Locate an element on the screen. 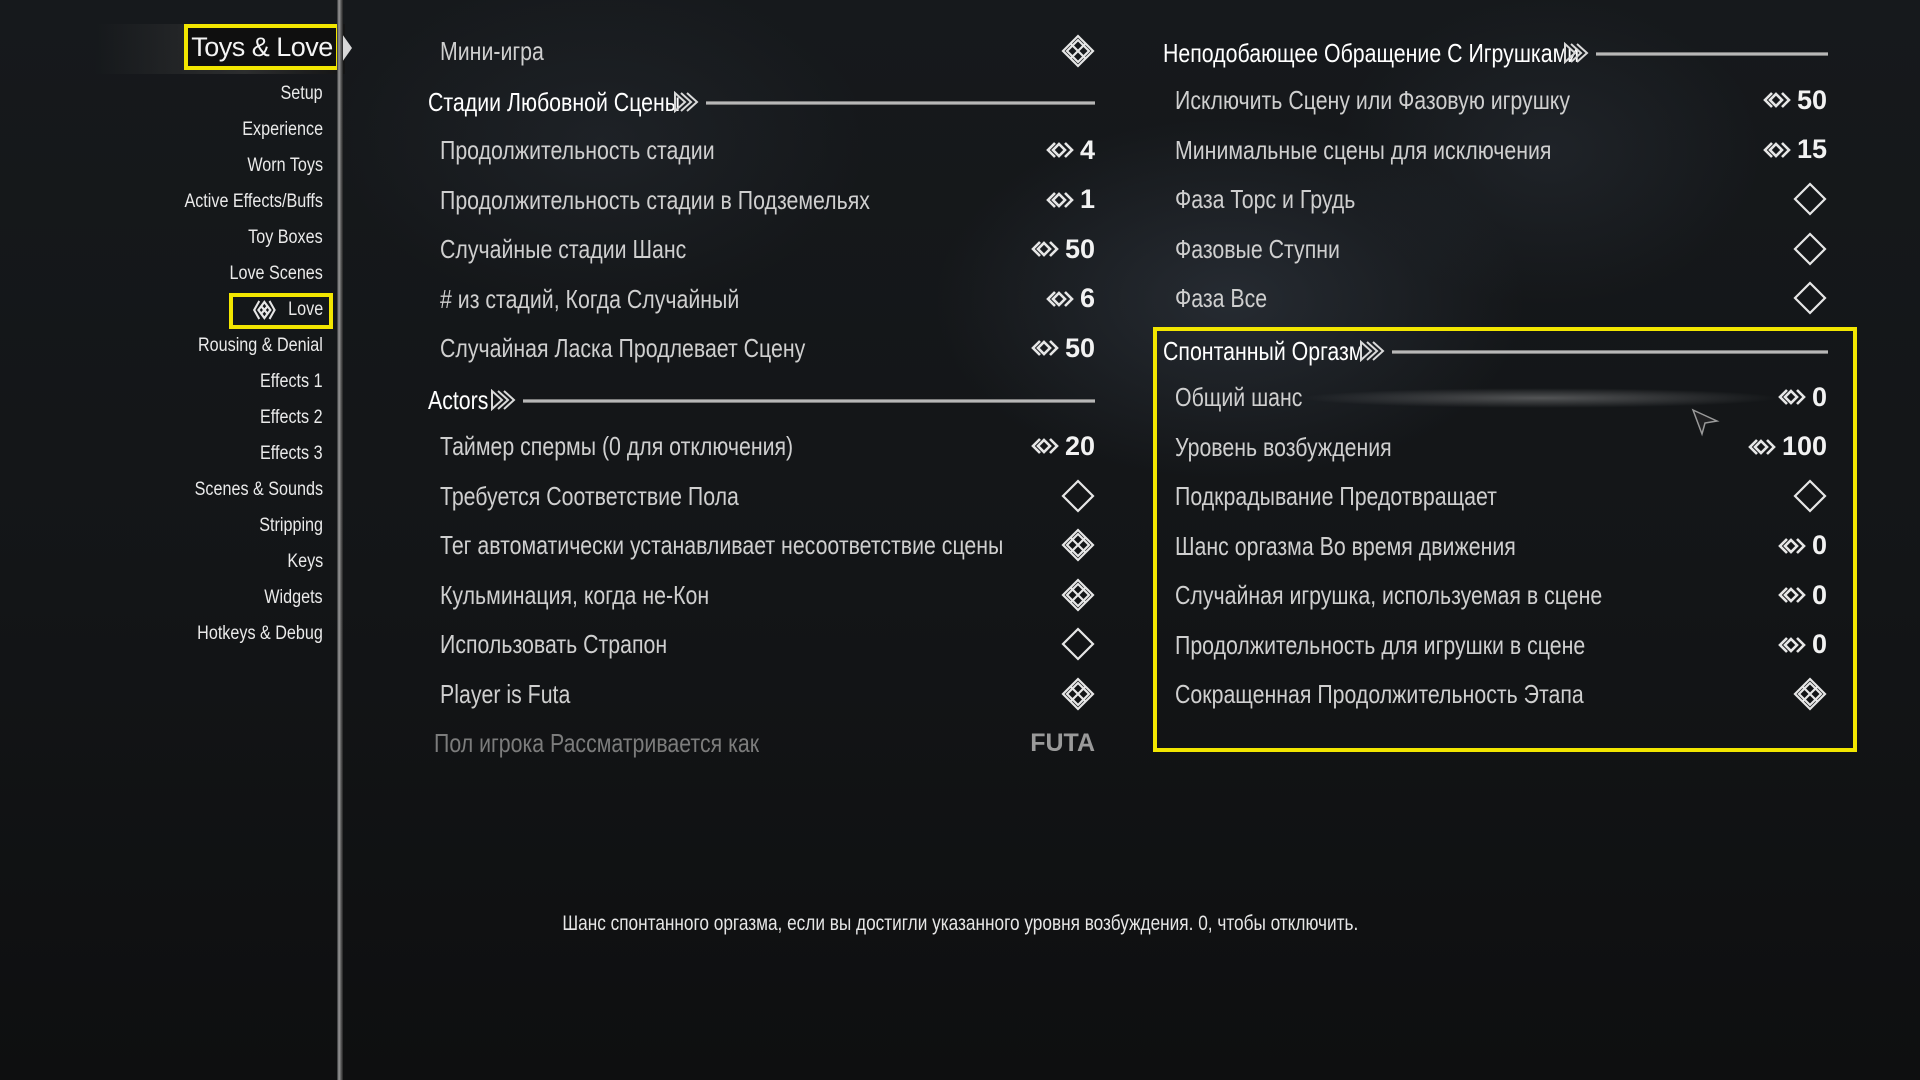 This screenshot has height=1080, width=1920. option-label: Использовать Страпон is located at coordinates (554, 644).